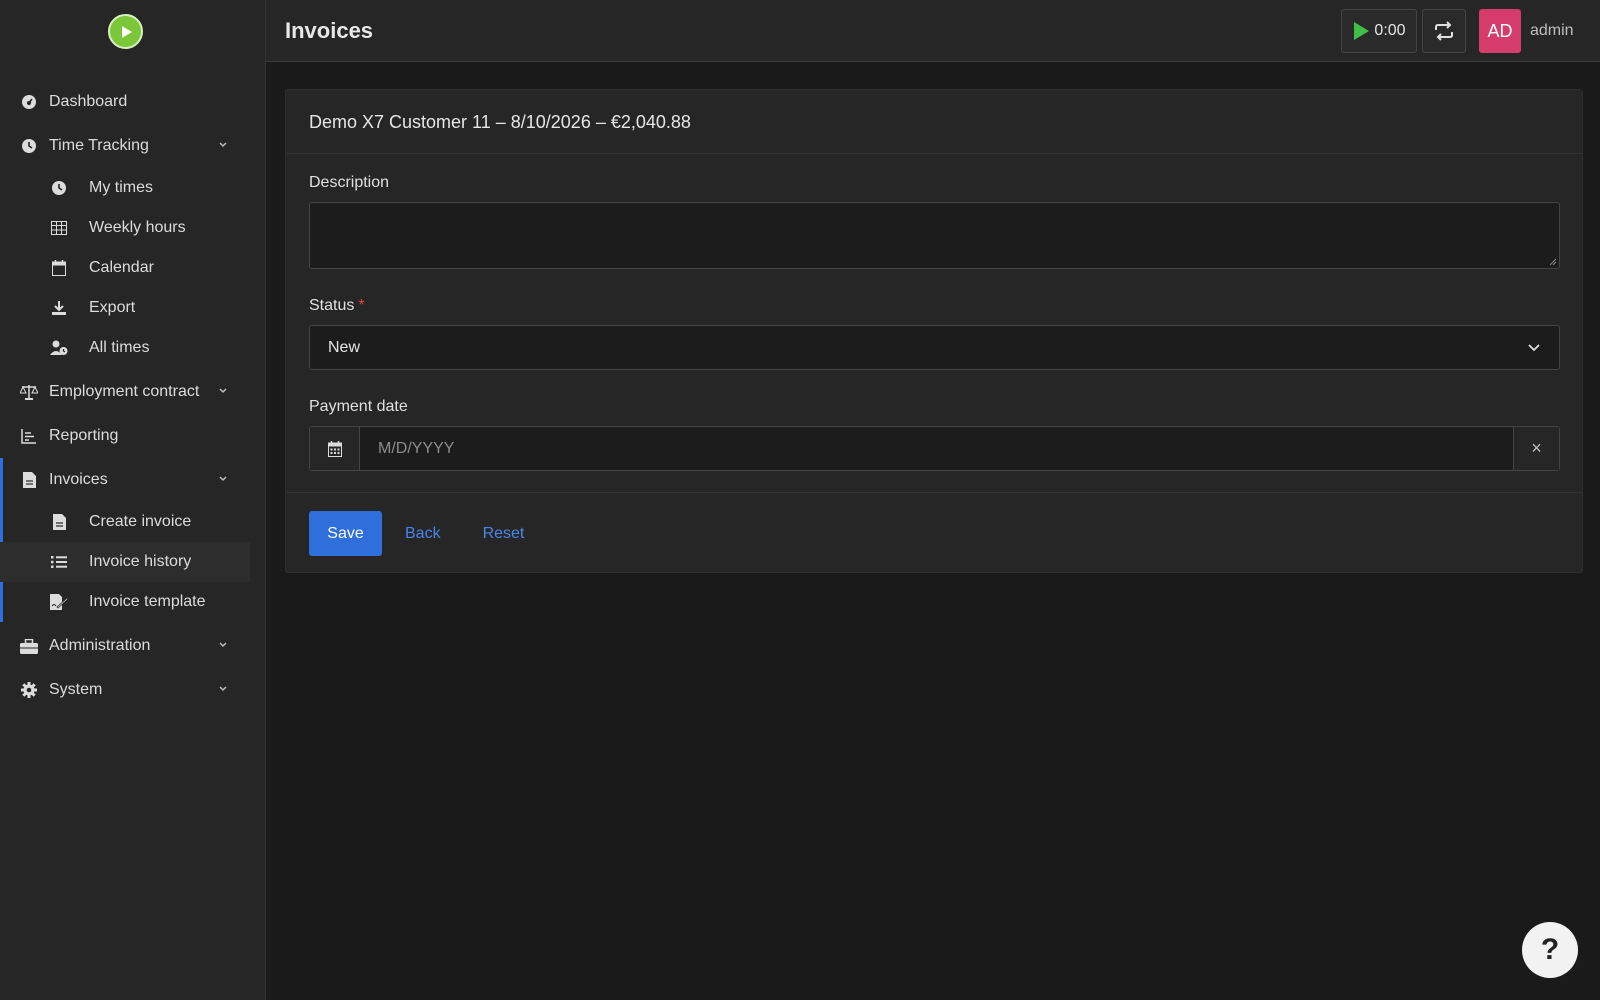 The image size is (1600, 1000). What do you see at coordinates (934, 533) in the screenshot?
I see `form-actions: Save Back Reset` at bounding box center [934, 533].